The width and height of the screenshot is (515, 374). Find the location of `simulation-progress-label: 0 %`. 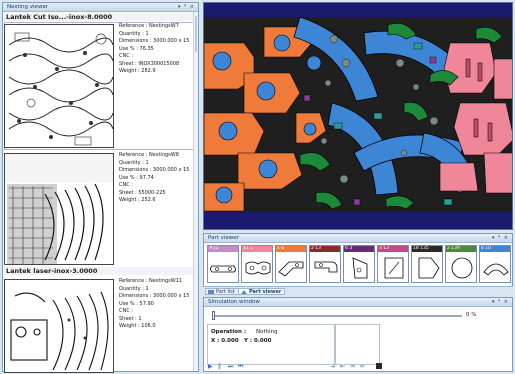

simulation-progress-label: 0 % is located at coordinates (471, 315).